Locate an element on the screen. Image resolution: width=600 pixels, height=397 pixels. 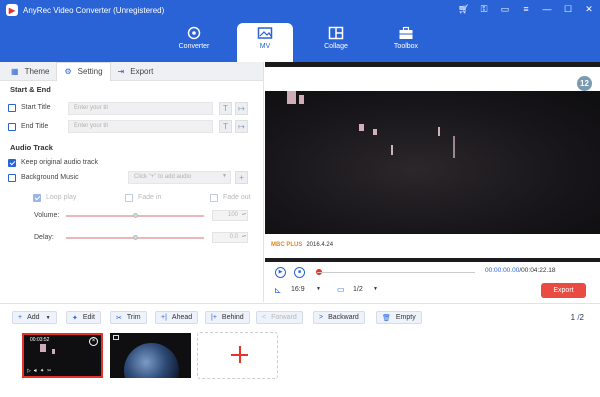
end-title-font-button: T is located at coordinates (225, 126).